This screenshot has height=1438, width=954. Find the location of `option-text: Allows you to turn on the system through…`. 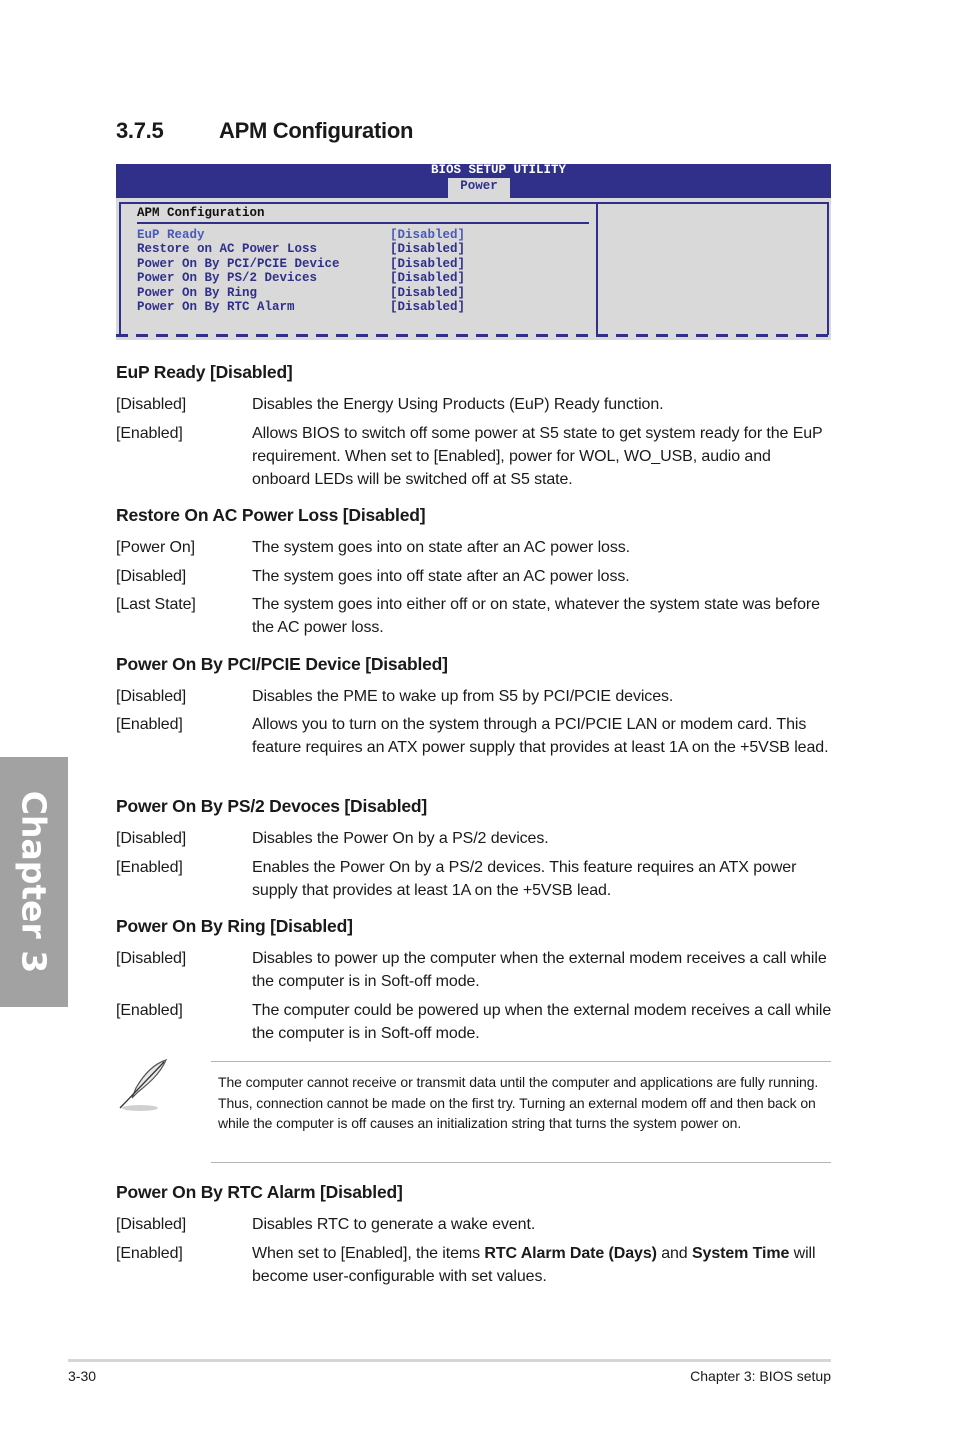

option-text: Allows you to turn on the system through… is located at coordinates (540, 736).